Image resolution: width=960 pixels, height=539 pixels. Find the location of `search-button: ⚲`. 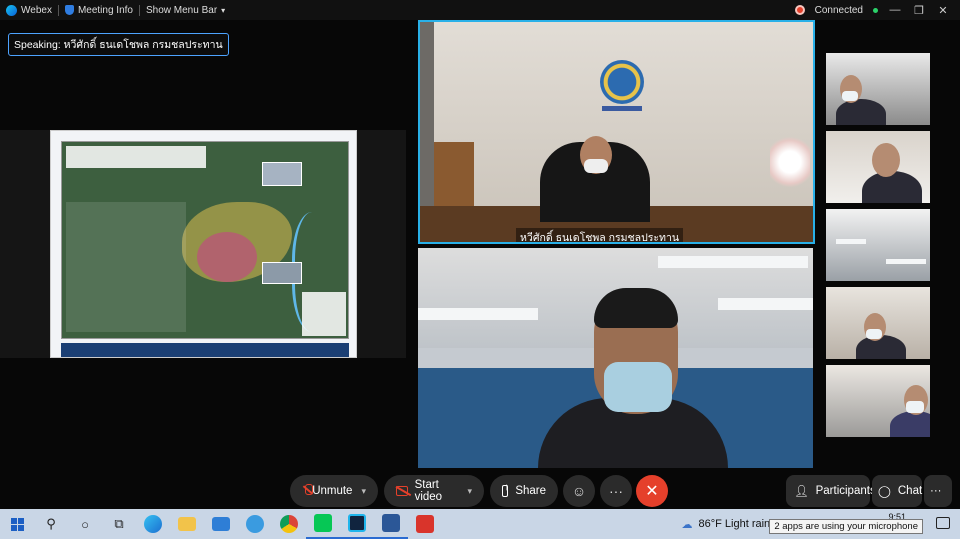

search-button: ⚲ is located at coordinates (51, 524).